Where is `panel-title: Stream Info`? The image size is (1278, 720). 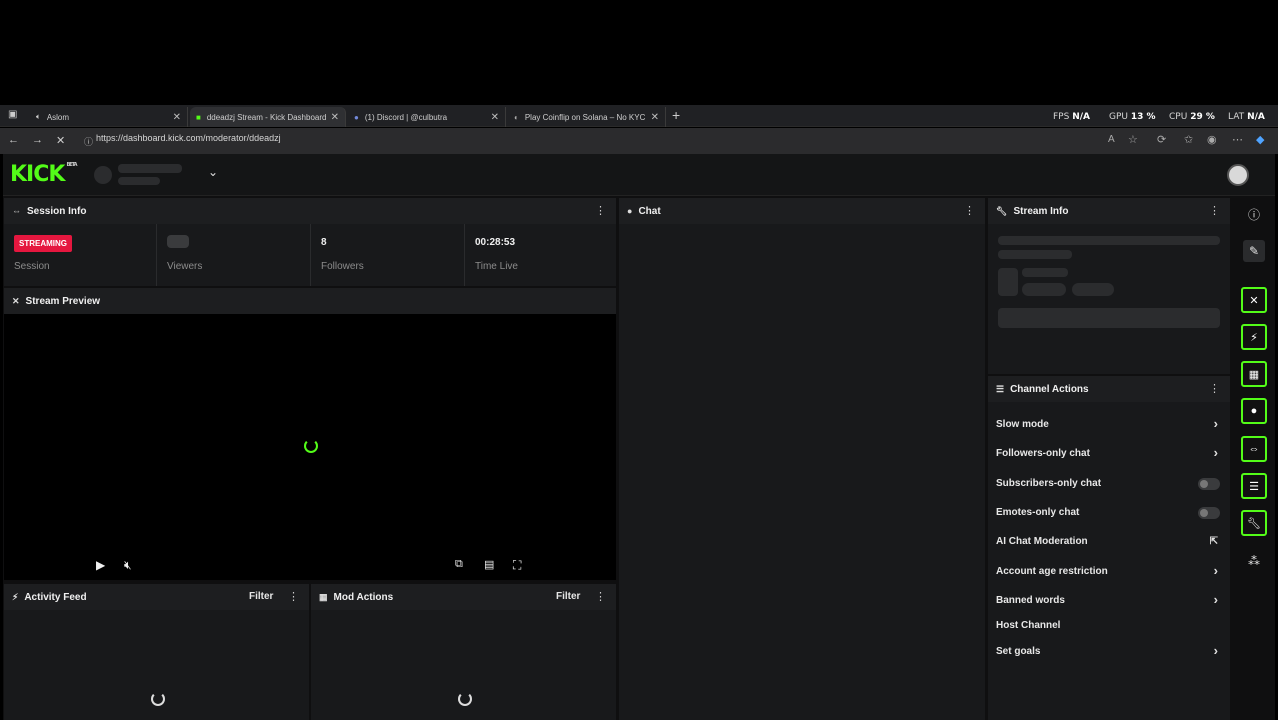 panel-title: Stream Info is located at coordinates (1041, 211).